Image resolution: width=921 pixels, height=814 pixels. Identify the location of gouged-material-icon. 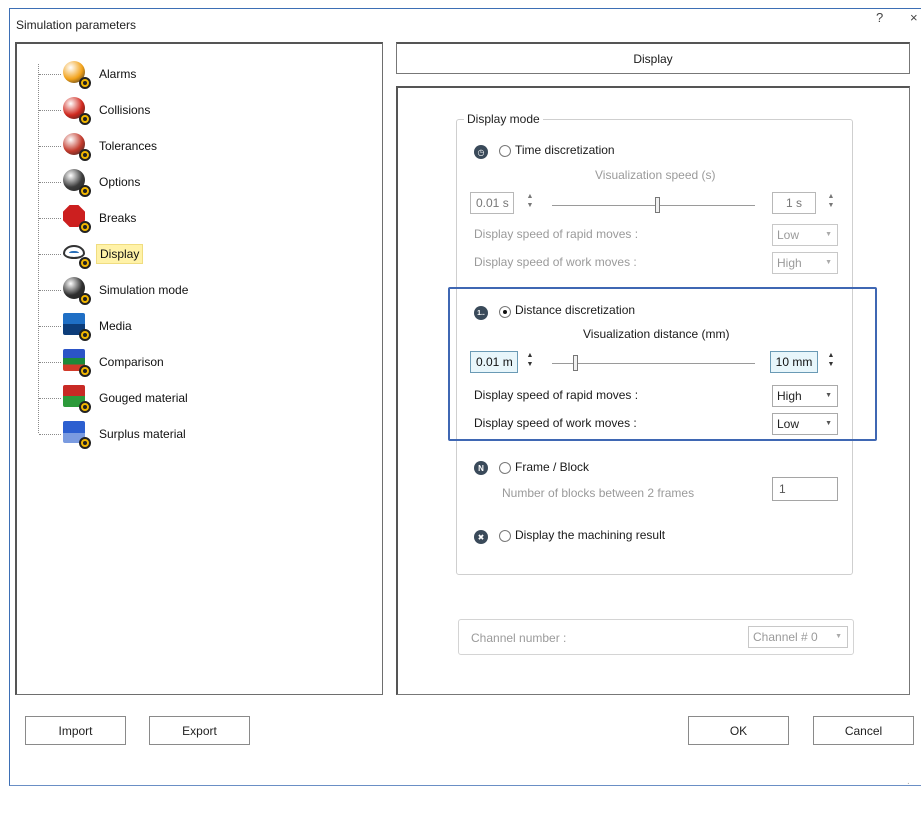
(77, 399).